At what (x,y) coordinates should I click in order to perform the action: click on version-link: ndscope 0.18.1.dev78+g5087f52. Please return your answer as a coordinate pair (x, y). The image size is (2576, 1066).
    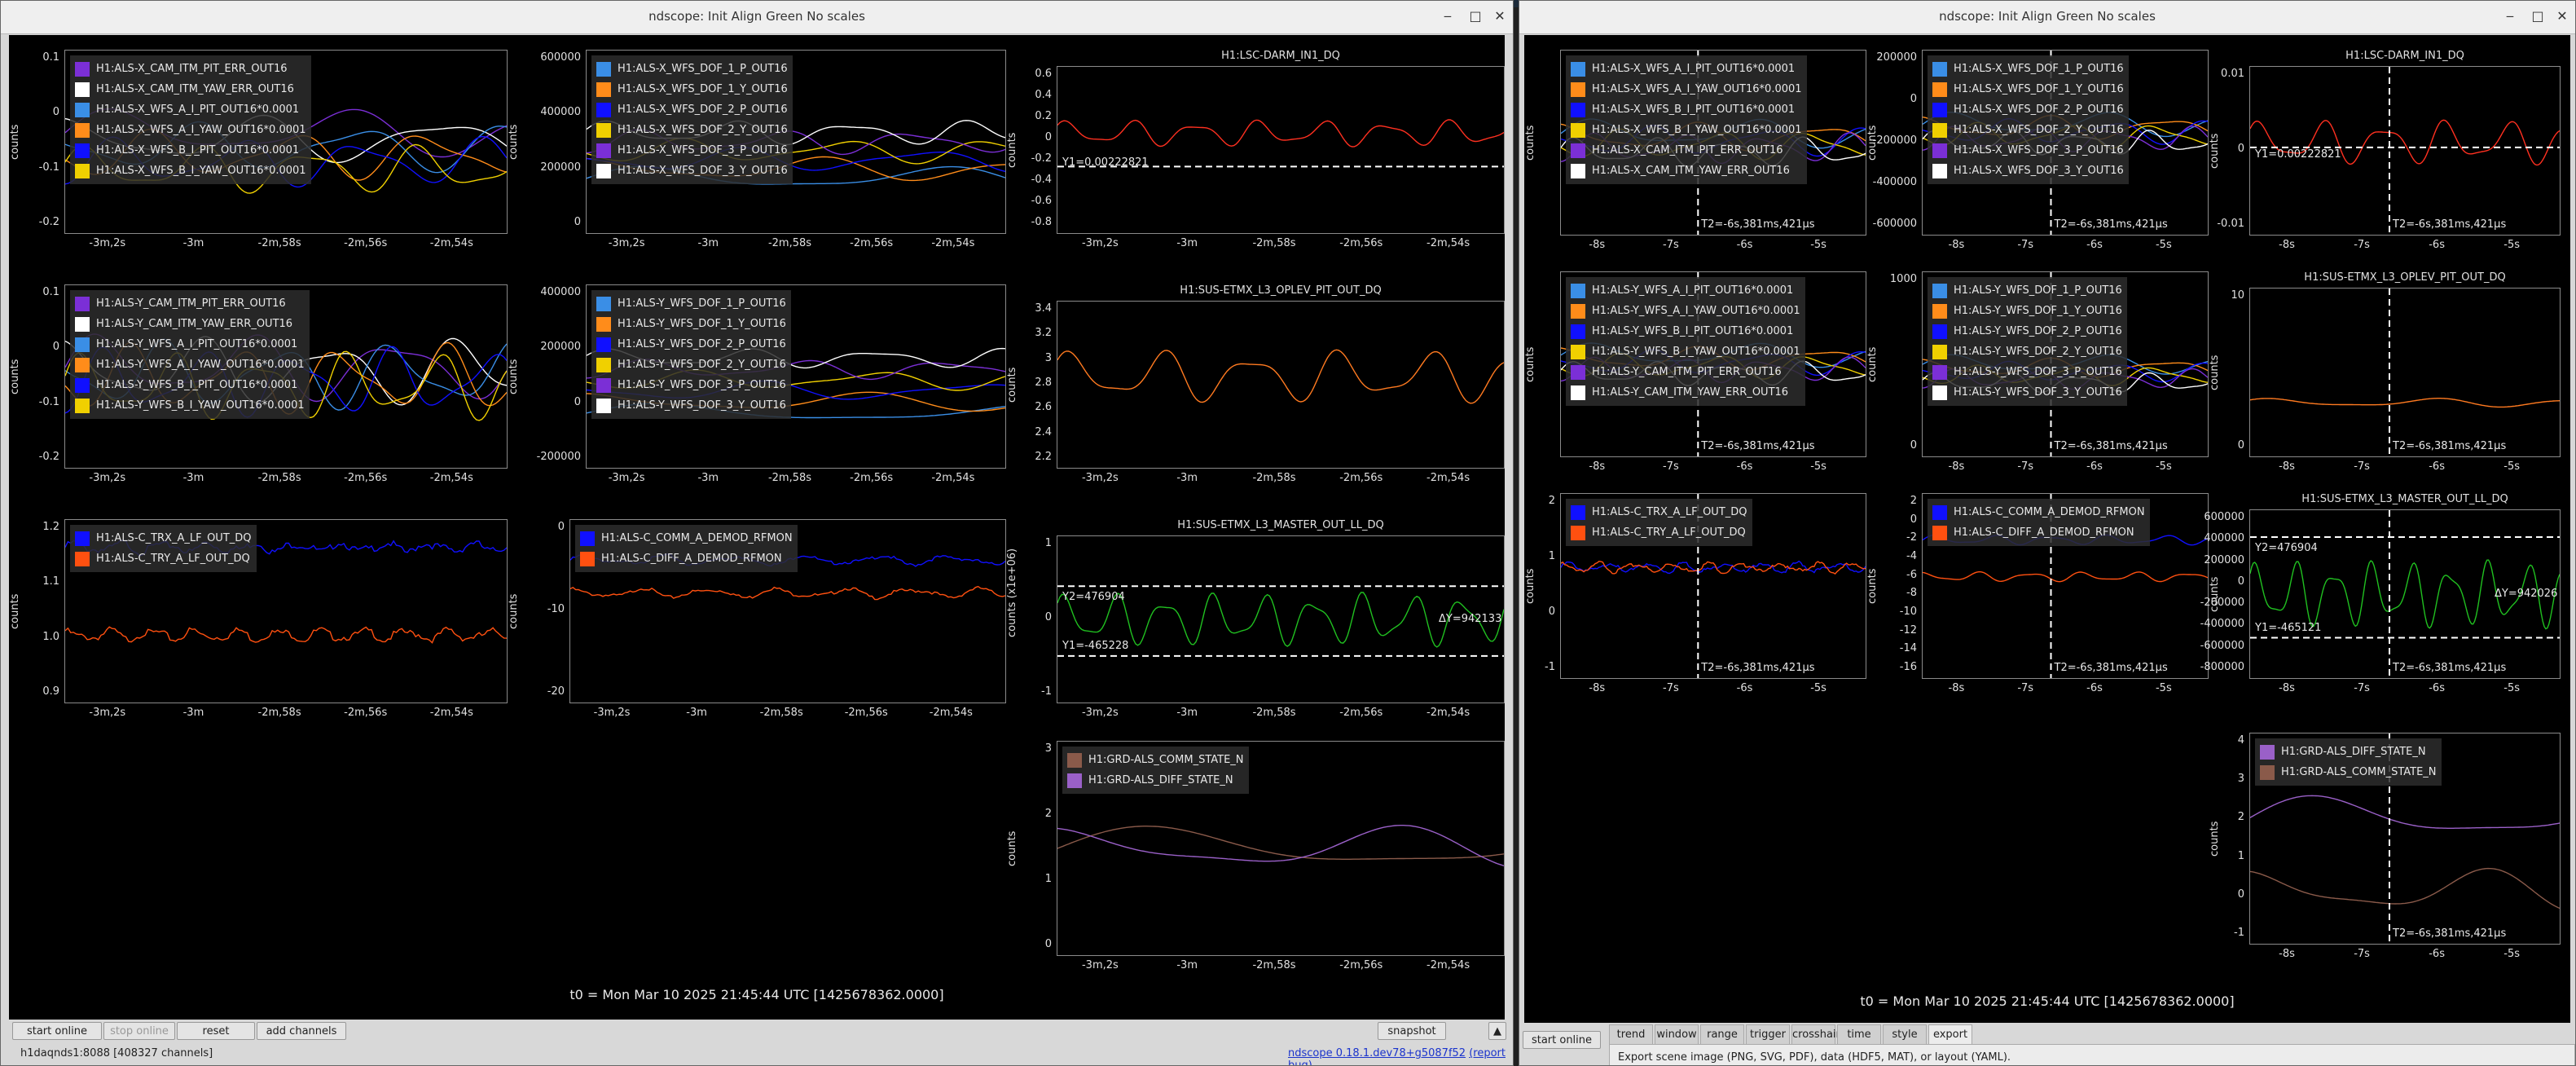
    Looking at the image, I should click on (1377, 1053).